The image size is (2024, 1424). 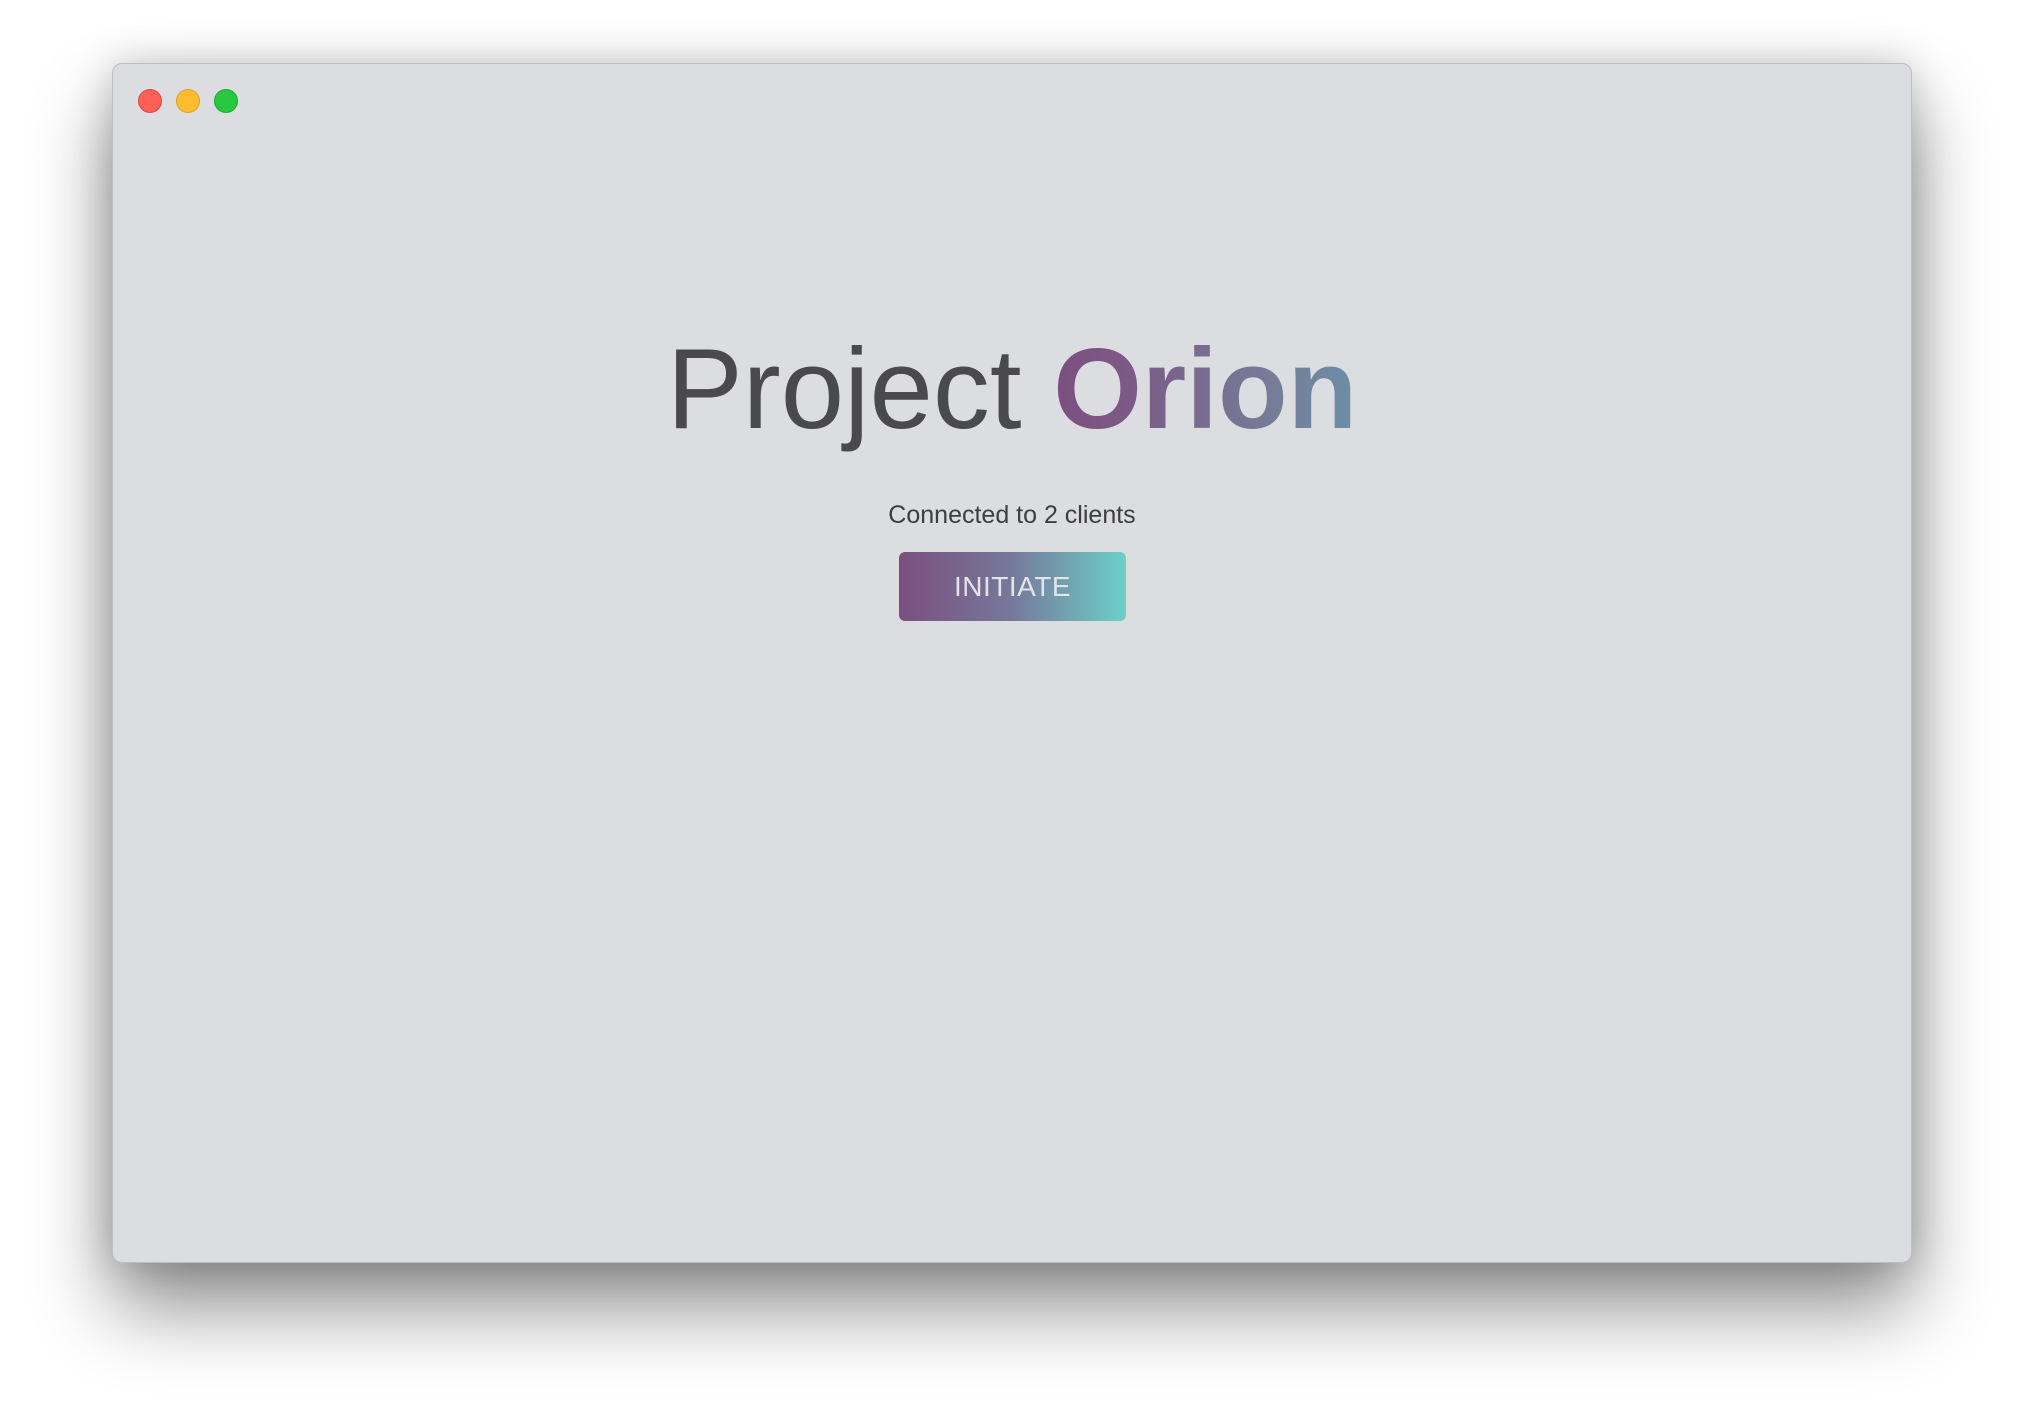 What do you see at coordinates (1012, 515) in the screenshot?
I see `connection-status: Connected to 2 clients` at bounding box center [1012, 515].